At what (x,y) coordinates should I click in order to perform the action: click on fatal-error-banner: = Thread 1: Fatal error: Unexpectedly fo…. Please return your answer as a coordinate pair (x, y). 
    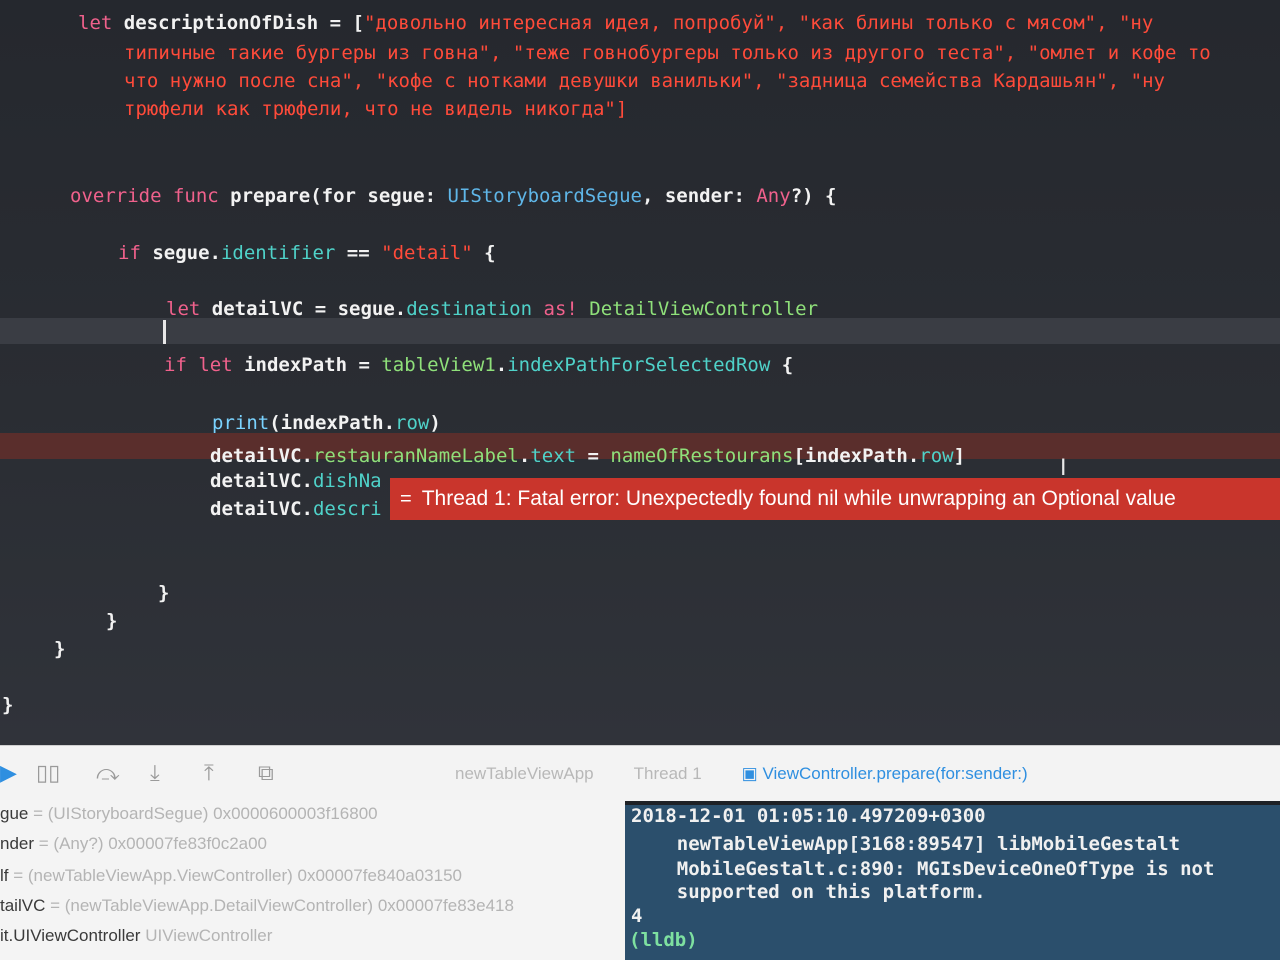
    Looking at the image, I should click on (835, 499).